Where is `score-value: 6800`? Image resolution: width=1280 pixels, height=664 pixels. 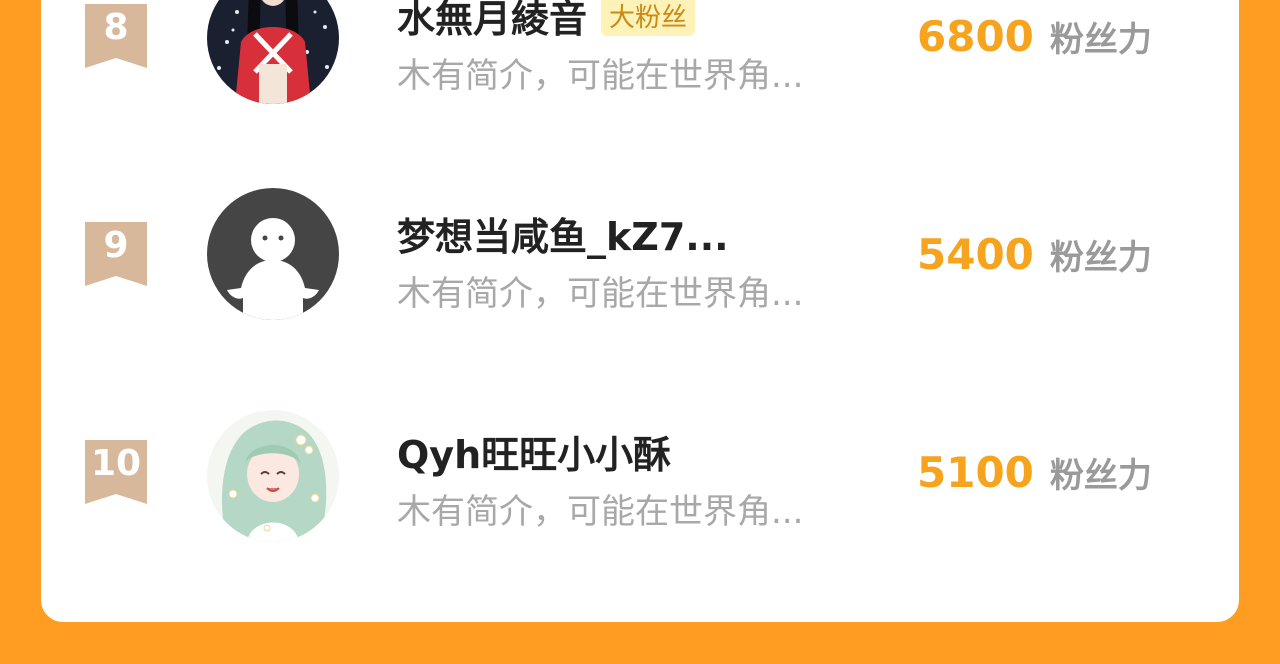
score-value: 6800 is located at coordinates (975, 36).